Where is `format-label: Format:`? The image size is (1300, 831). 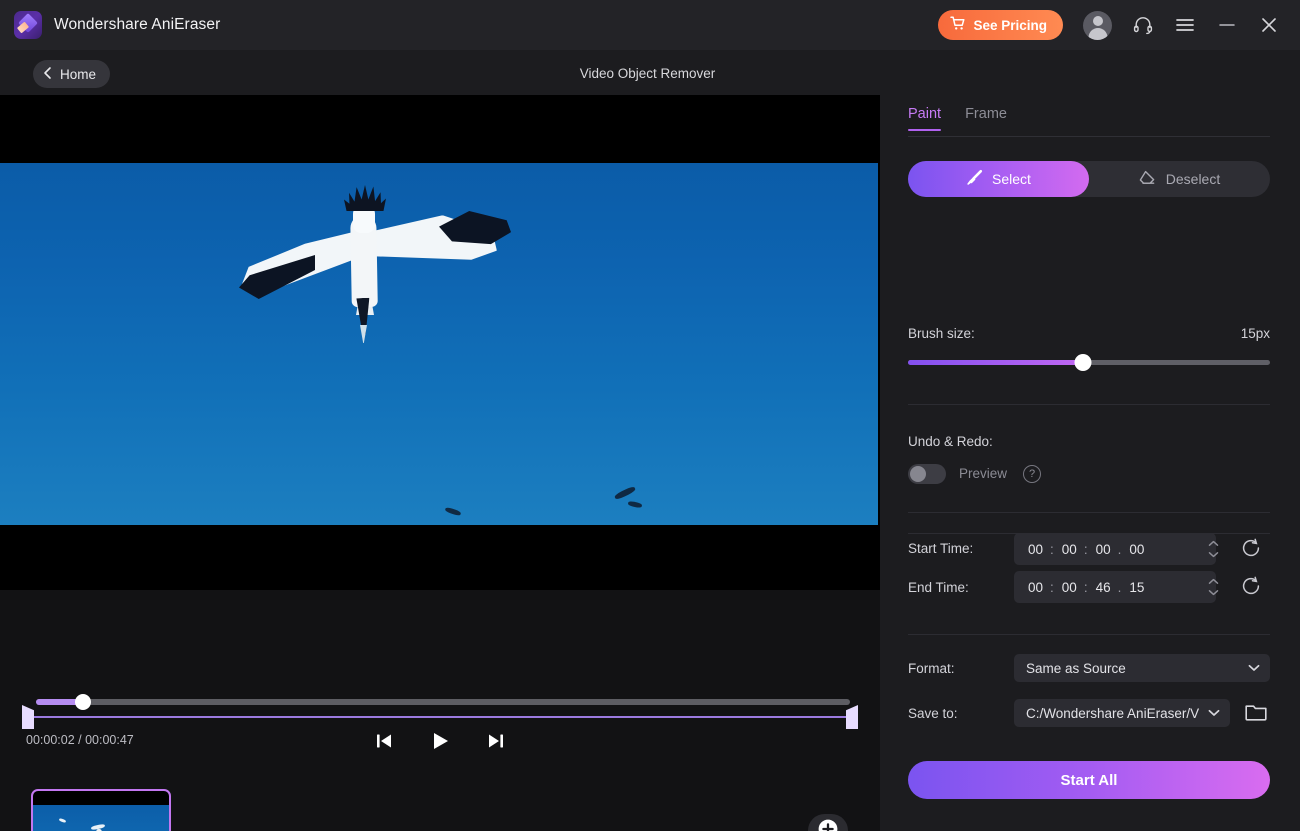
format-label: Format: is located at coordinates (931, 668).